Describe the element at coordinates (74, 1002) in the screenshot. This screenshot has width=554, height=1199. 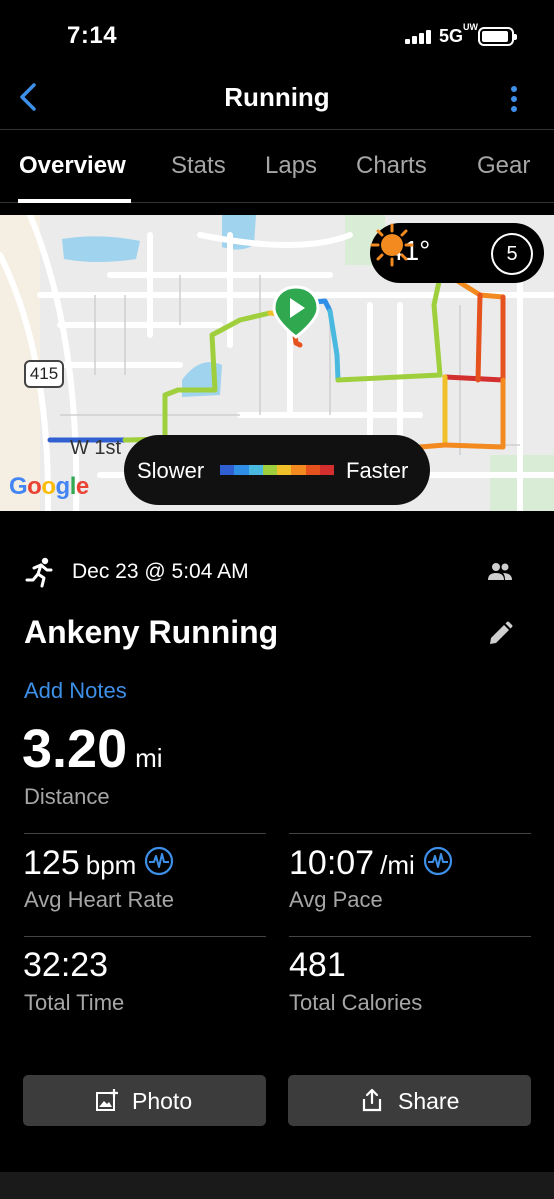
I see `total-time-label: Total Time` at that location.